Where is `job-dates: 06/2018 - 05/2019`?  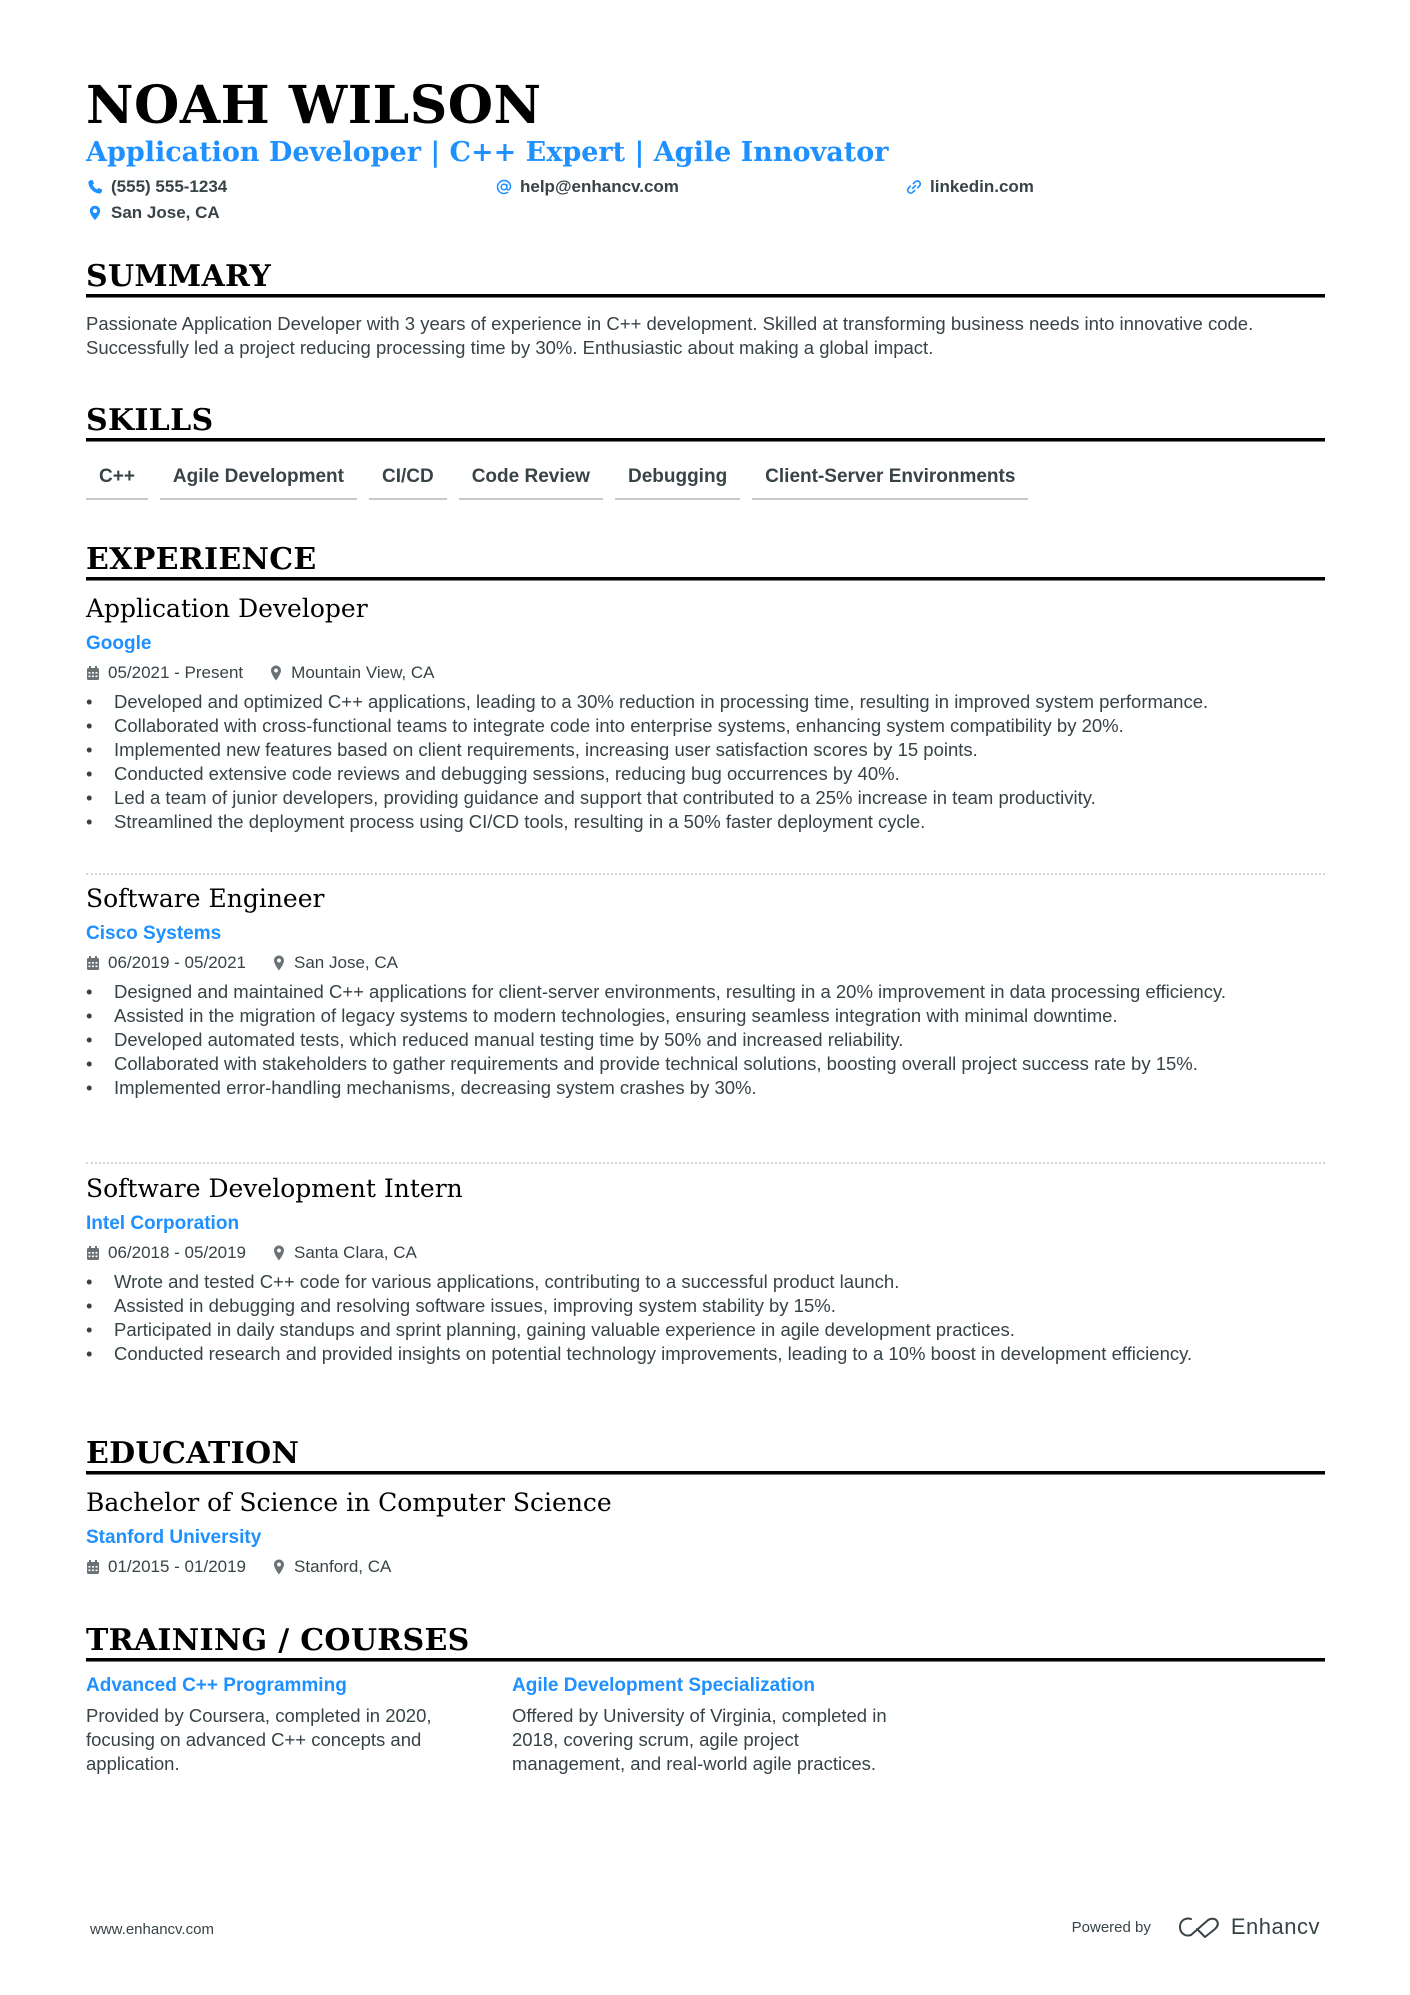
job-dates: 06/2018 - 05/2019 is located at coordinates (166, 1253).